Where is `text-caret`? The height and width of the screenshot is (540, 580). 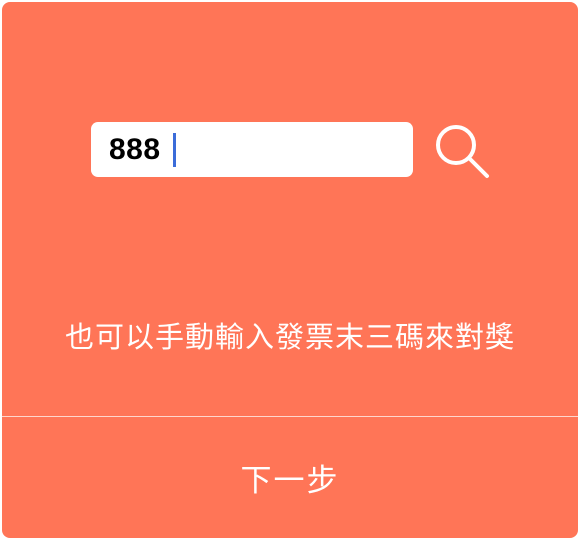
text-caret is located at coordinates (174, 149).